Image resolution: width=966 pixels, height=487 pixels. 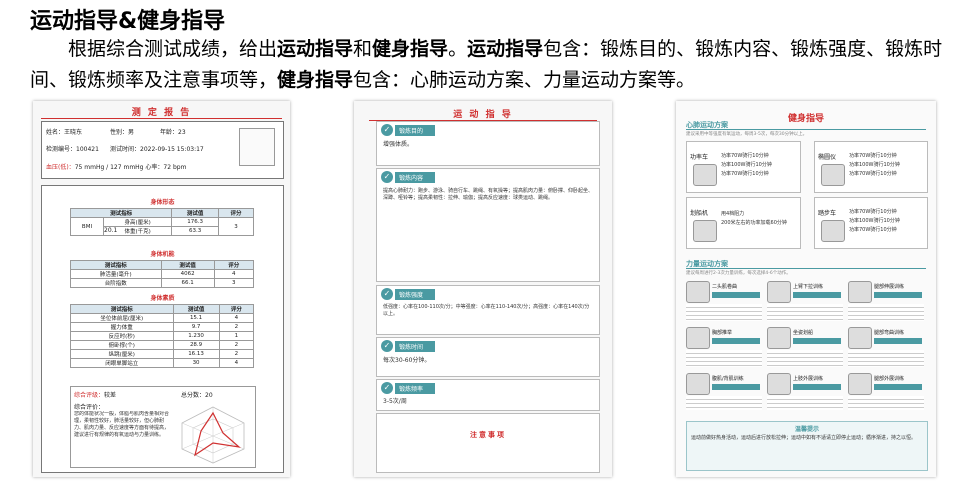 I want to click on report-exercise-title: 运 动 指 导, so click(x=483, y=115).